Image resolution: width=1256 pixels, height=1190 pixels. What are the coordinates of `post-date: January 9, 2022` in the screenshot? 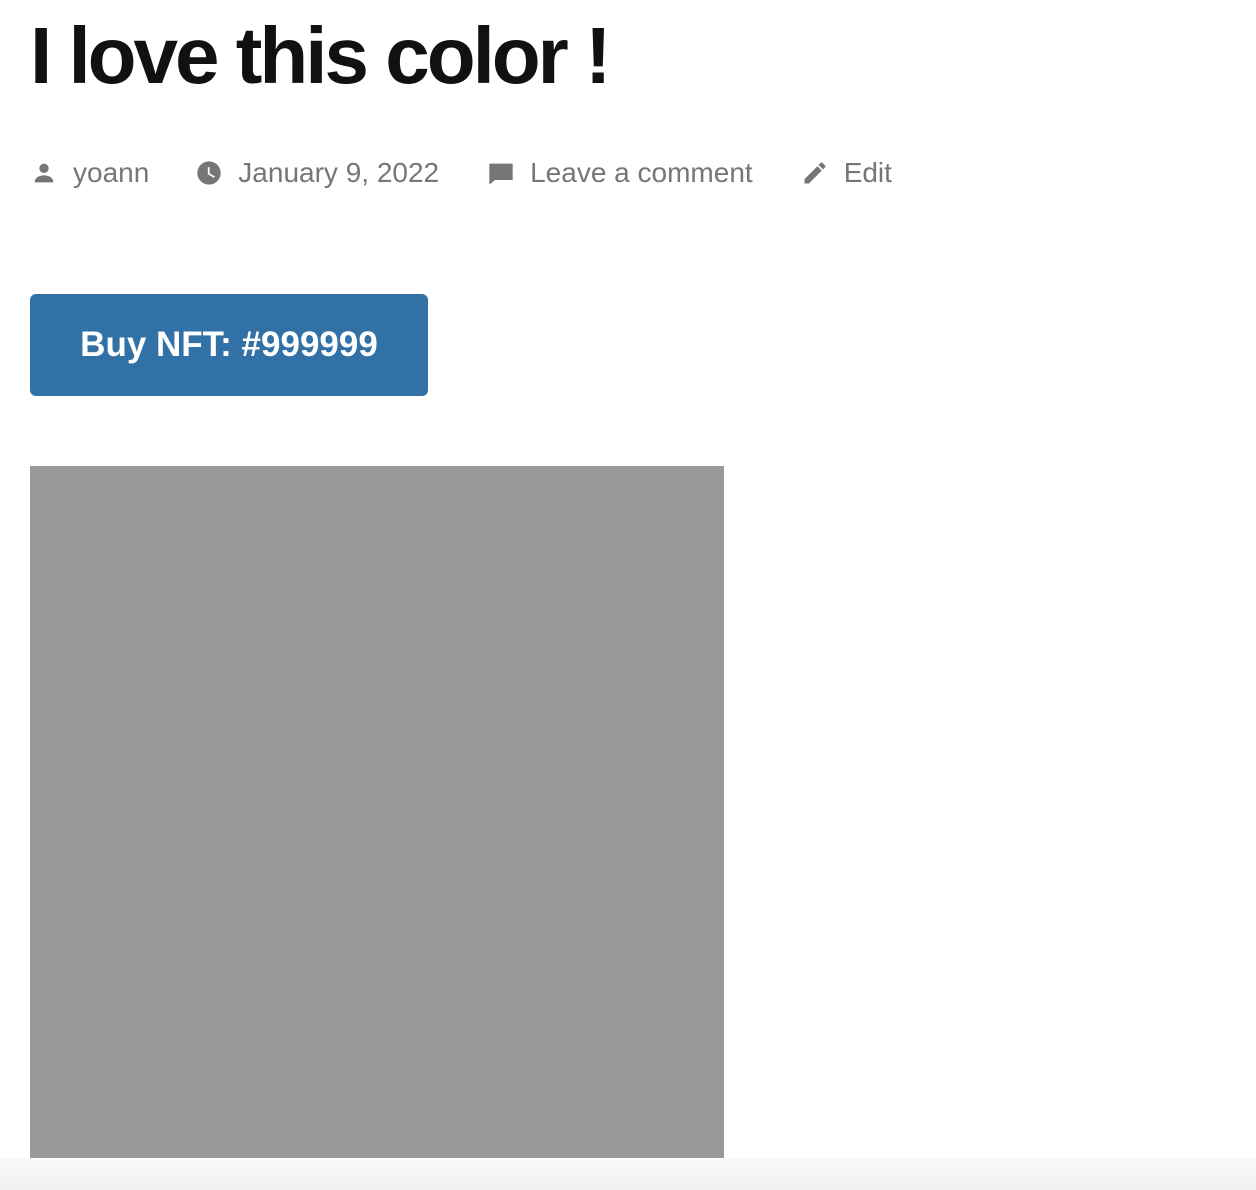 It's located at (339, 172).